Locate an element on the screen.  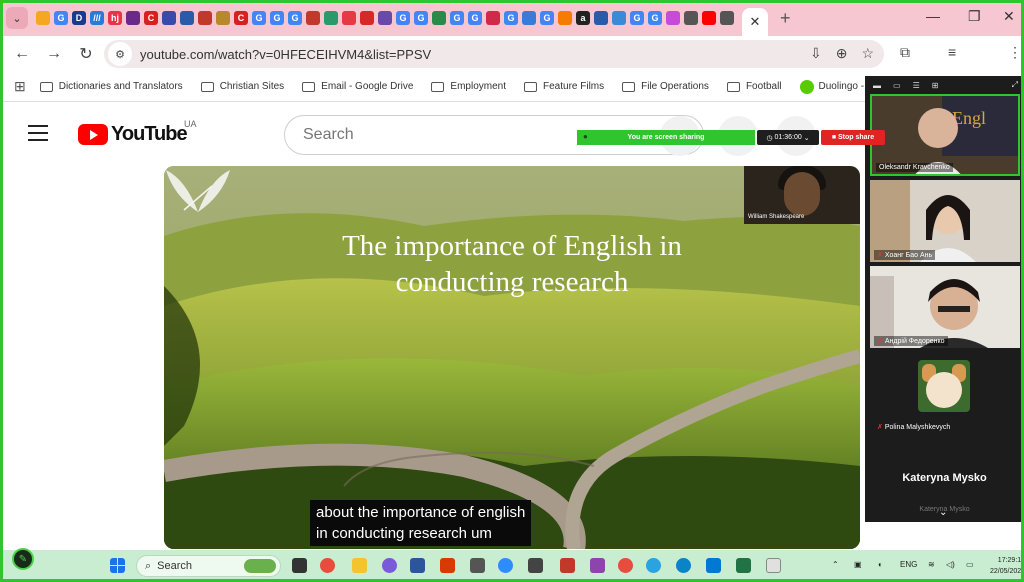
battery-icon: ▭ is located at coordinates (970, 564).